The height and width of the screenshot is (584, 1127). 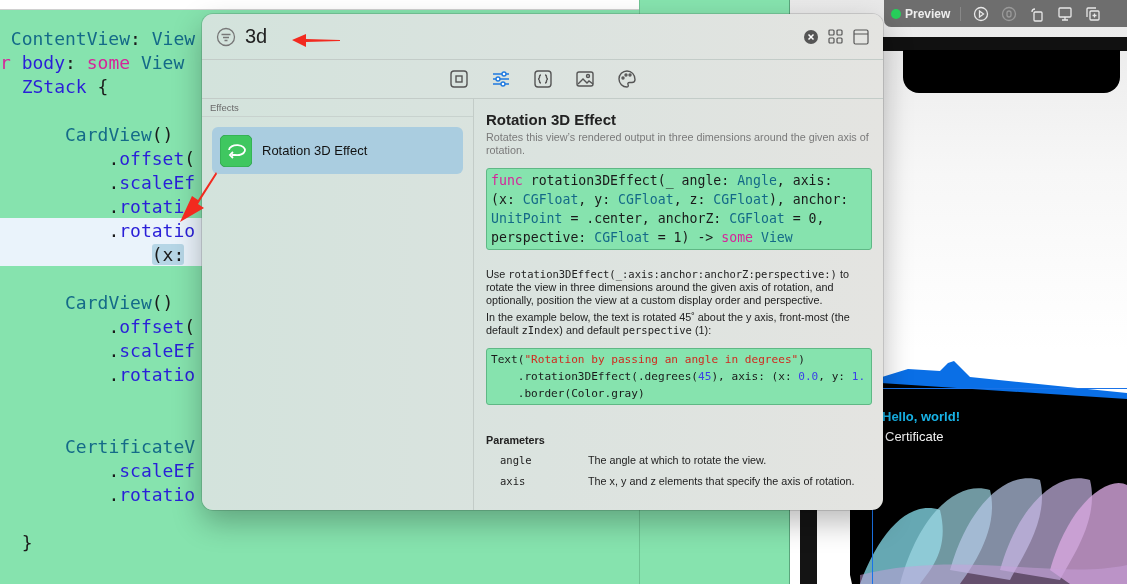 I want to click on window-icon, so click(x=861, y=36).